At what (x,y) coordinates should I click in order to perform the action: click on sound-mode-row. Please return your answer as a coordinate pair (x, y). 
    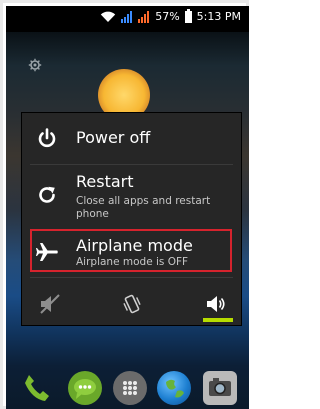
    Looking at the image, I should click on (131, 303).